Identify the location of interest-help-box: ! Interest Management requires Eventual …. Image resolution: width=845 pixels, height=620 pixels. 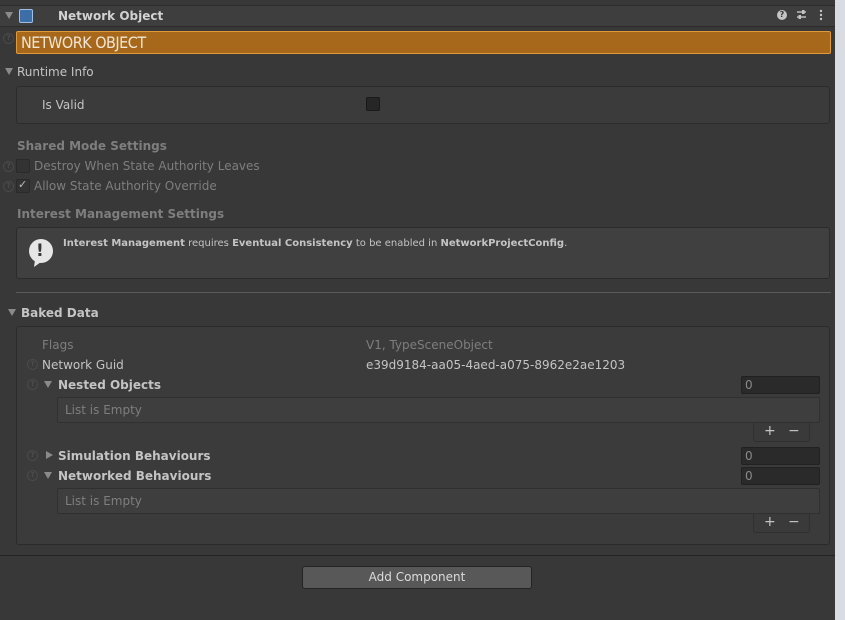
(423, 253).